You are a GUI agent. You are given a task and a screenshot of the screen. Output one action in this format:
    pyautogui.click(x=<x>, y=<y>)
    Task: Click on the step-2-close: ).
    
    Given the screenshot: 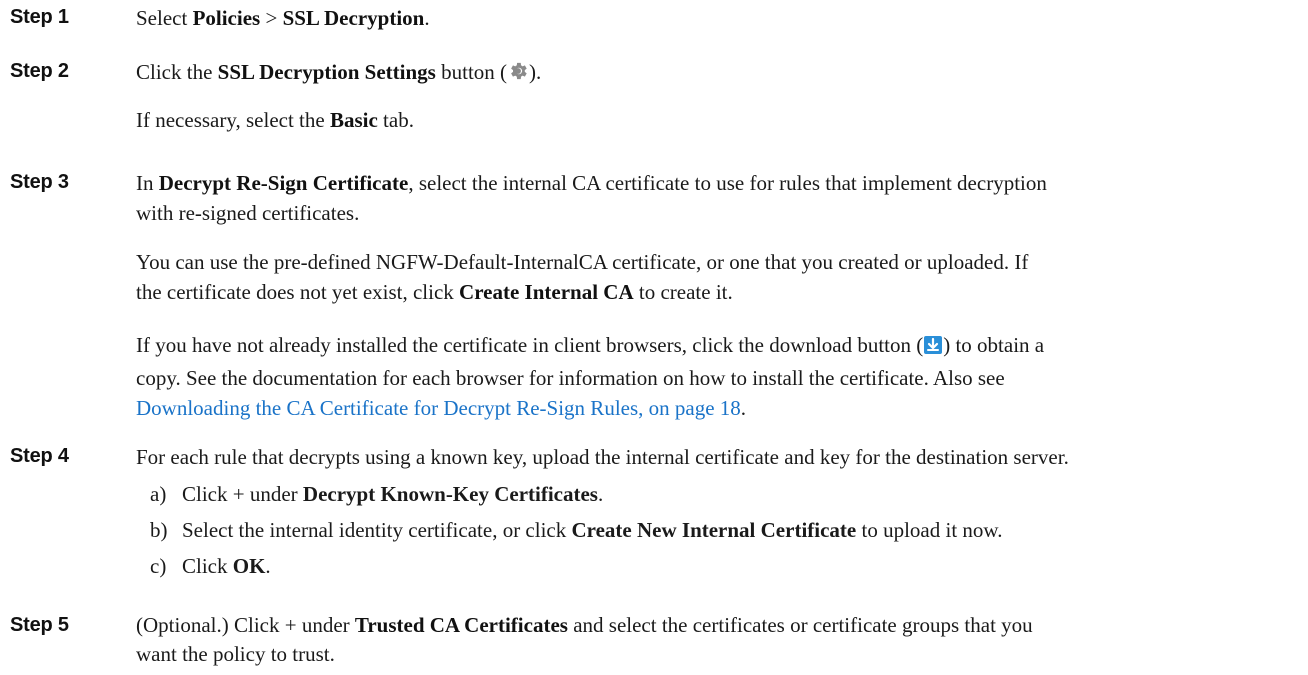 What is the action you would take?
    pyautogui.click(x=535, y=72)
    